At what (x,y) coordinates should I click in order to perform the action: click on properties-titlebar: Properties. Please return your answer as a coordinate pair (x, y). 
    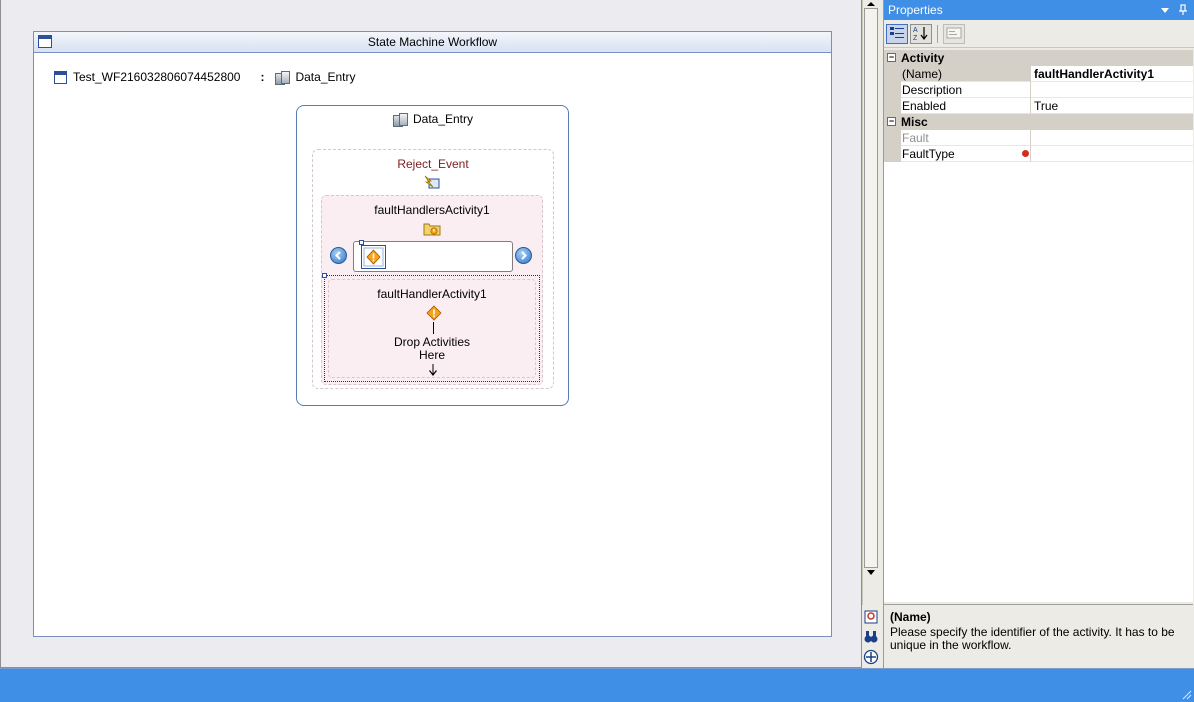
    Looking at the image, I should click on (1039, 10).